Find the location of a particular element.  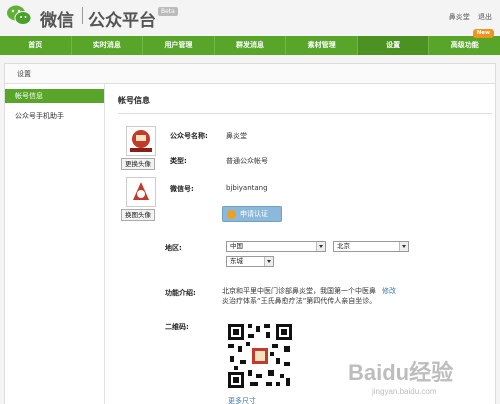

wechat-logo-icon is located at coordinates (19, 15).